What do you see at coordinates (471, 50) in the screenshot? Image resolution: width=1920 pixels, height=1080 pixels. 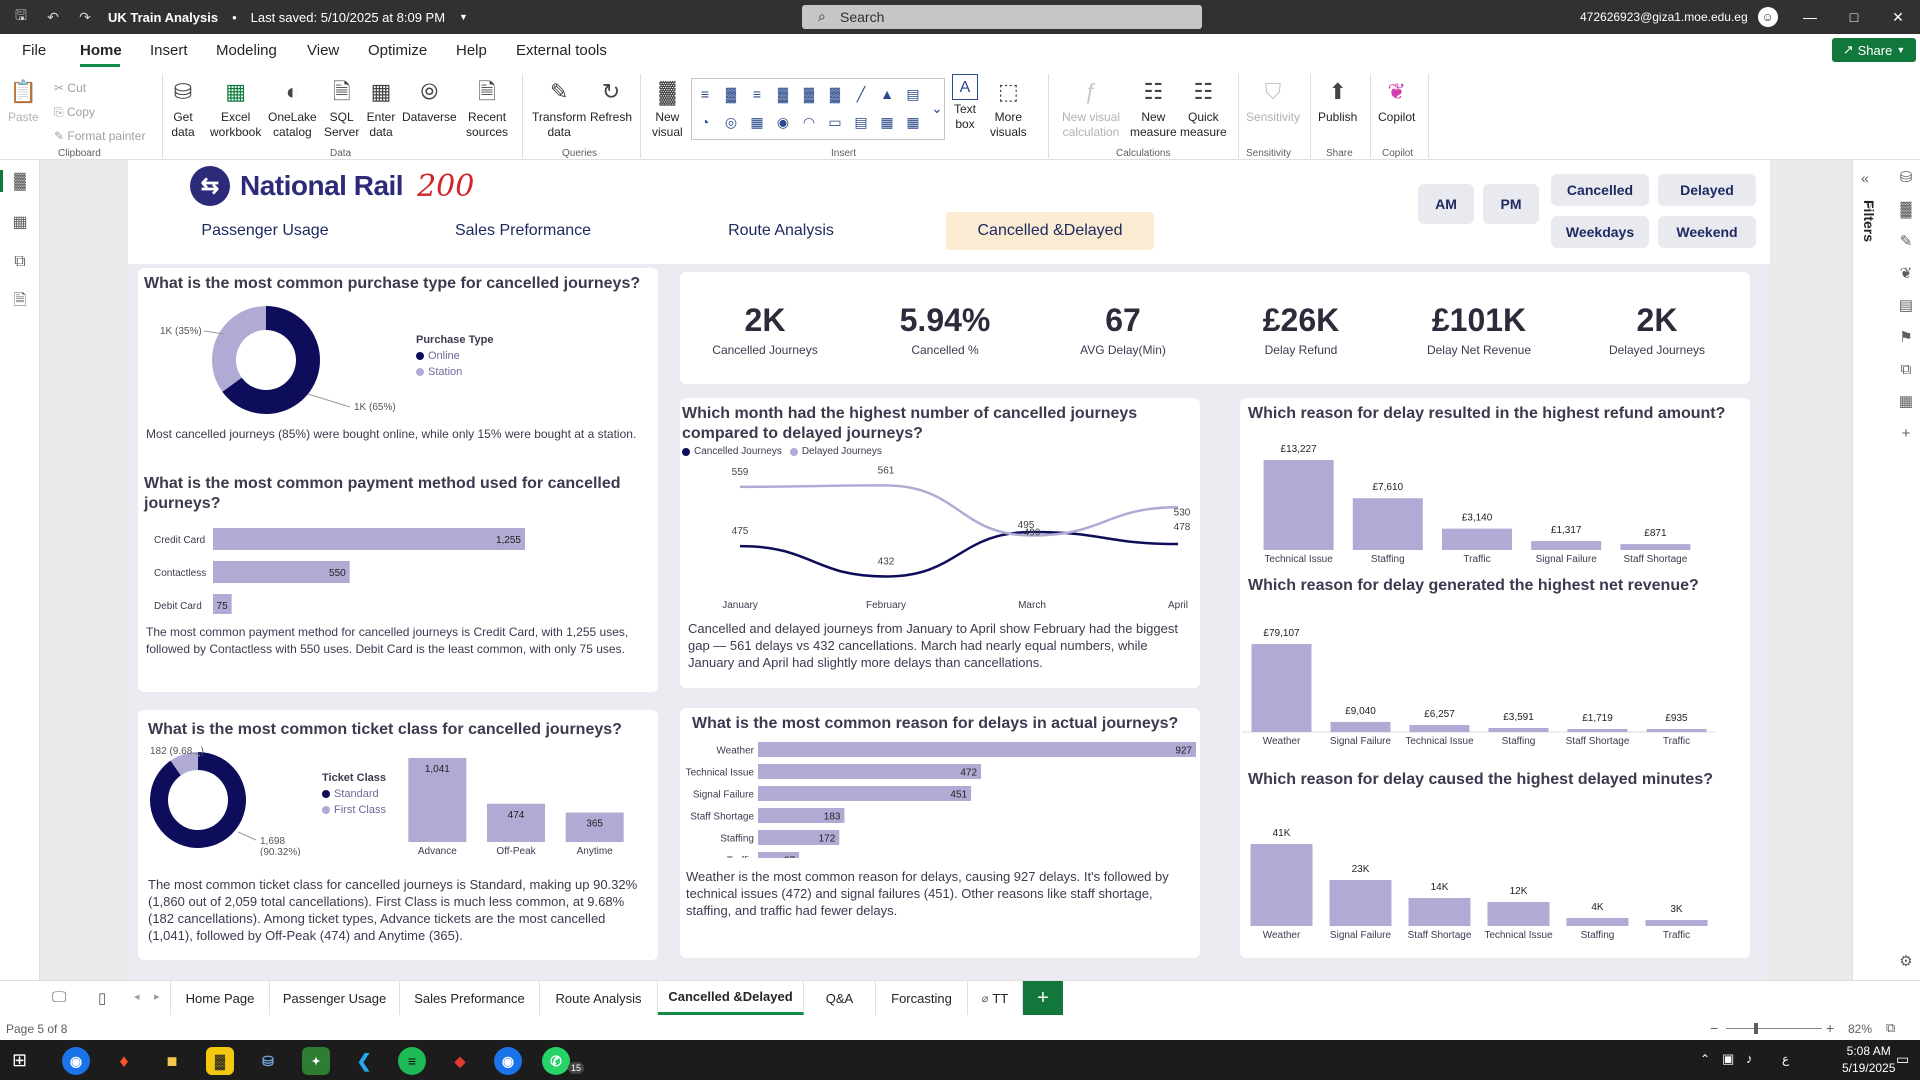 I see `menu-help: Help` at bounding box center [471, 50].